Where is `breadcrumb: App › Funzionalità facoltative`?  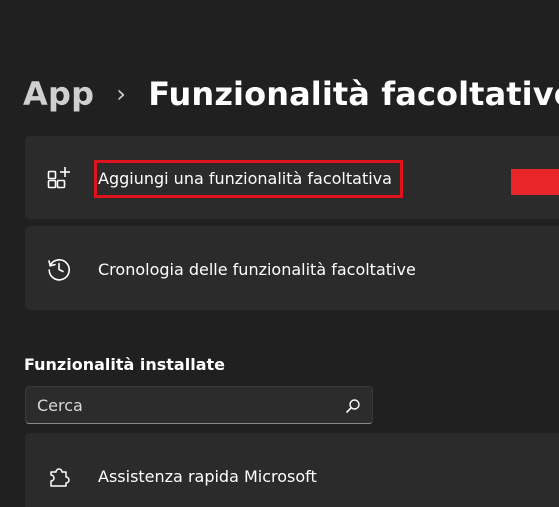
breadcrumb: App › Funzionalità facoltative is located at coordinates (291, 94).